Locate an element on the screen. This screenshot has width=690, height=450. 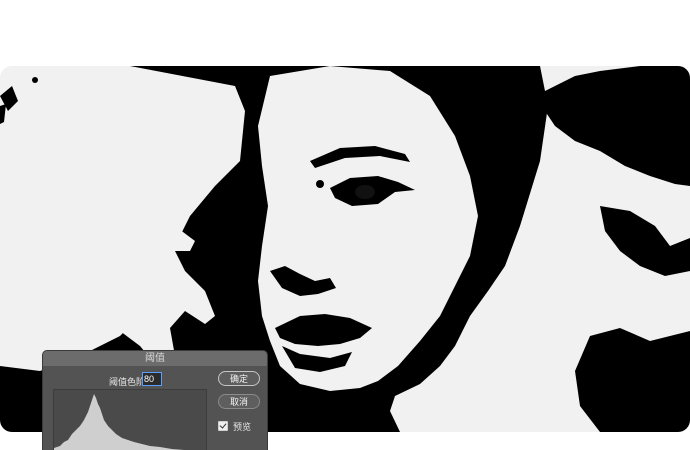
histogram is located at coordinates (130, 419).